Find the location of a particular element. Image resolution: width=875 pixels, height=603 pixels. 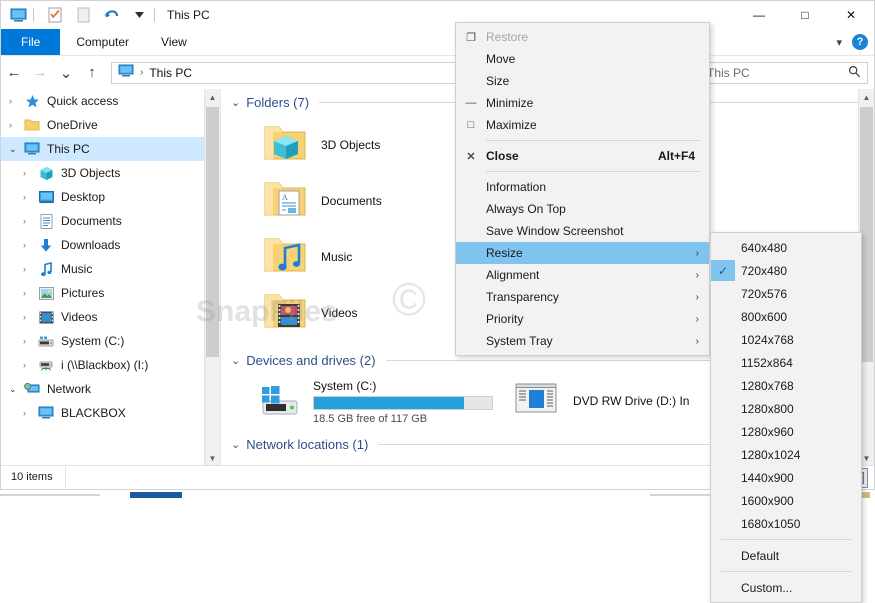

submenu-item-1600x900: 1600x900 is located at coordinates (786, 500).